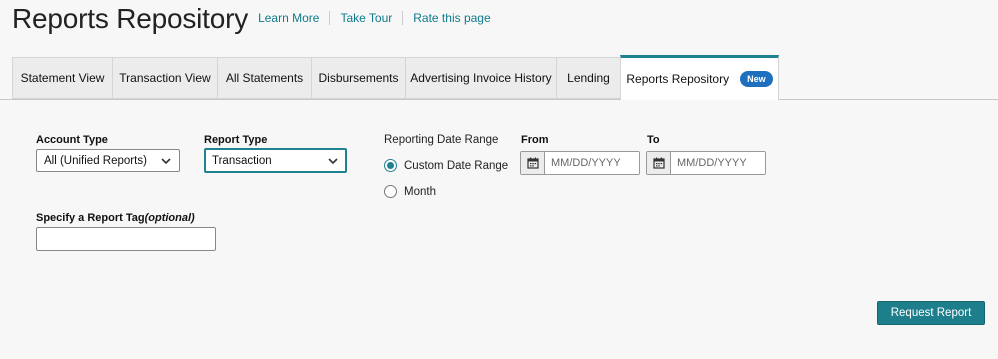 The image size is (998, 359). What do you see at coordinates (718, 163) in the screenshot?
I see `to-date-input` at bounding box center [718, 163].